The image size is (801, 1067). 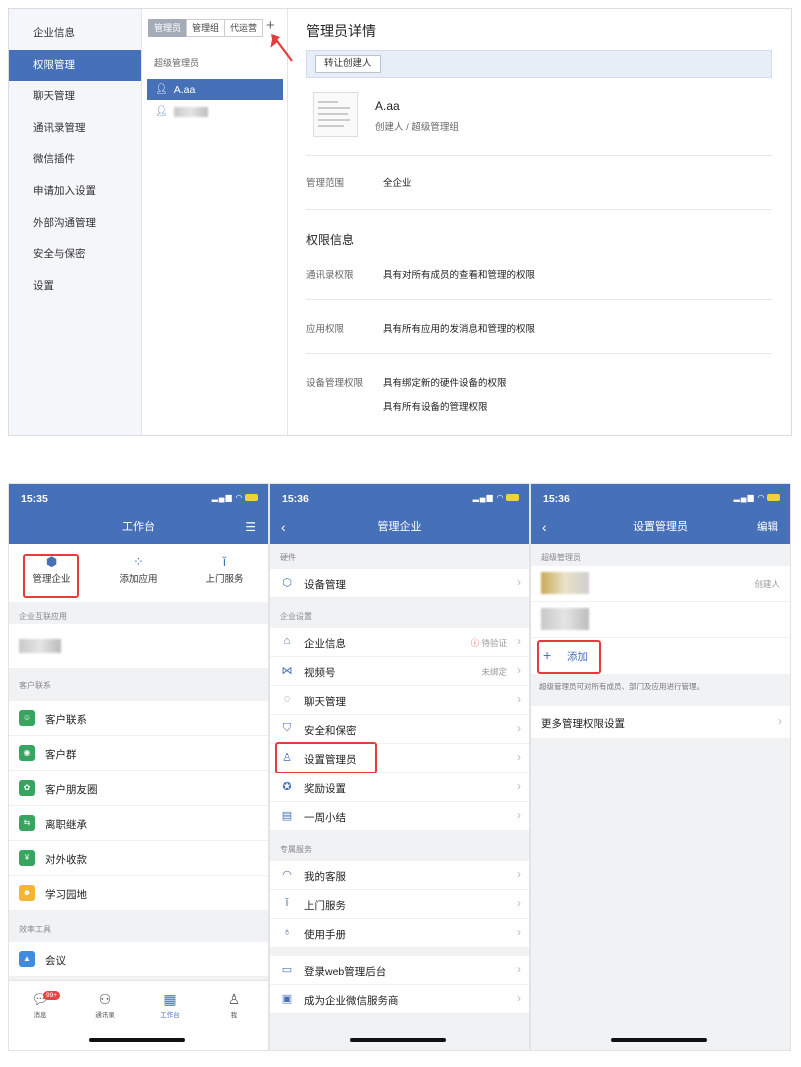 What do you see at coordinates (494, 672) in the screenshot?
I see `video-status: 未绑定` at bounding box center [494, 672].